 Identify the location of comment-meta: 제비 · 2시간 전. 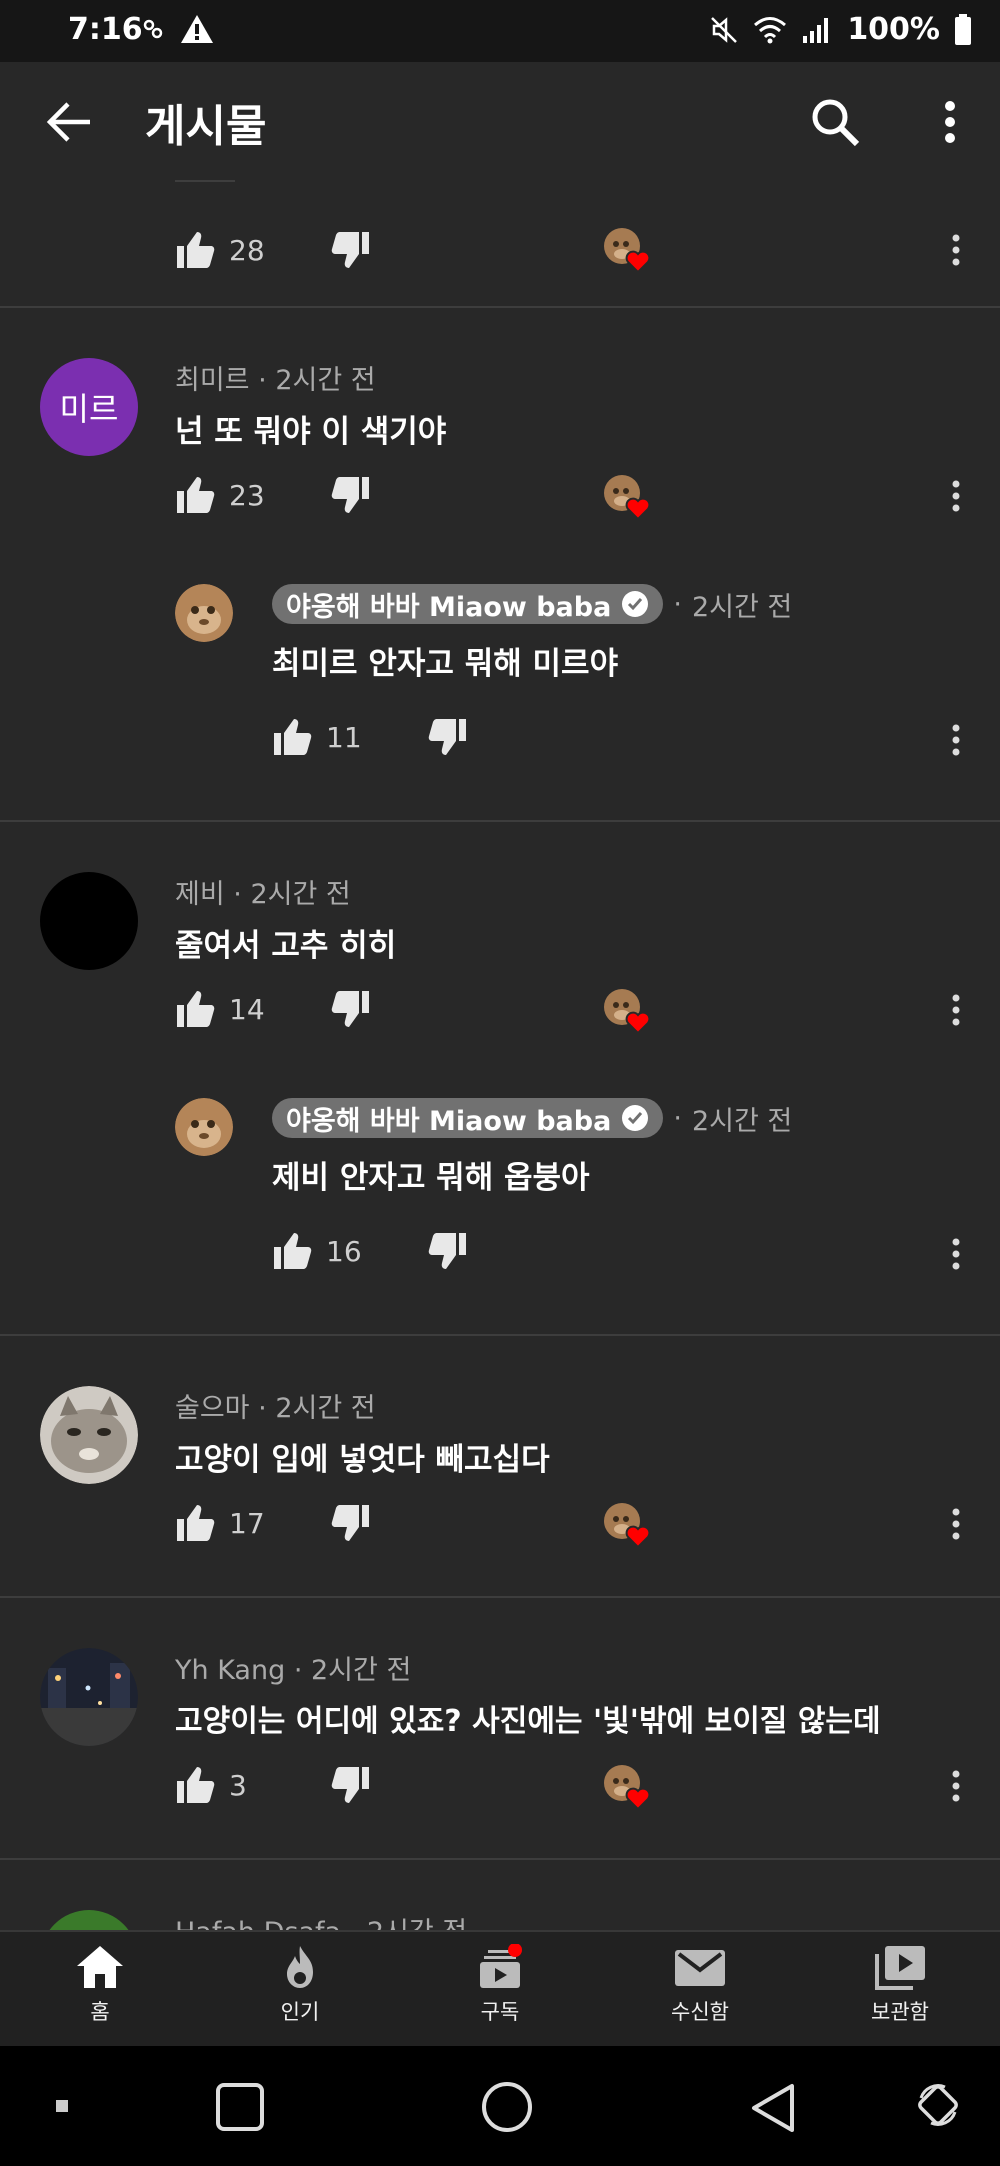
(263, 891).